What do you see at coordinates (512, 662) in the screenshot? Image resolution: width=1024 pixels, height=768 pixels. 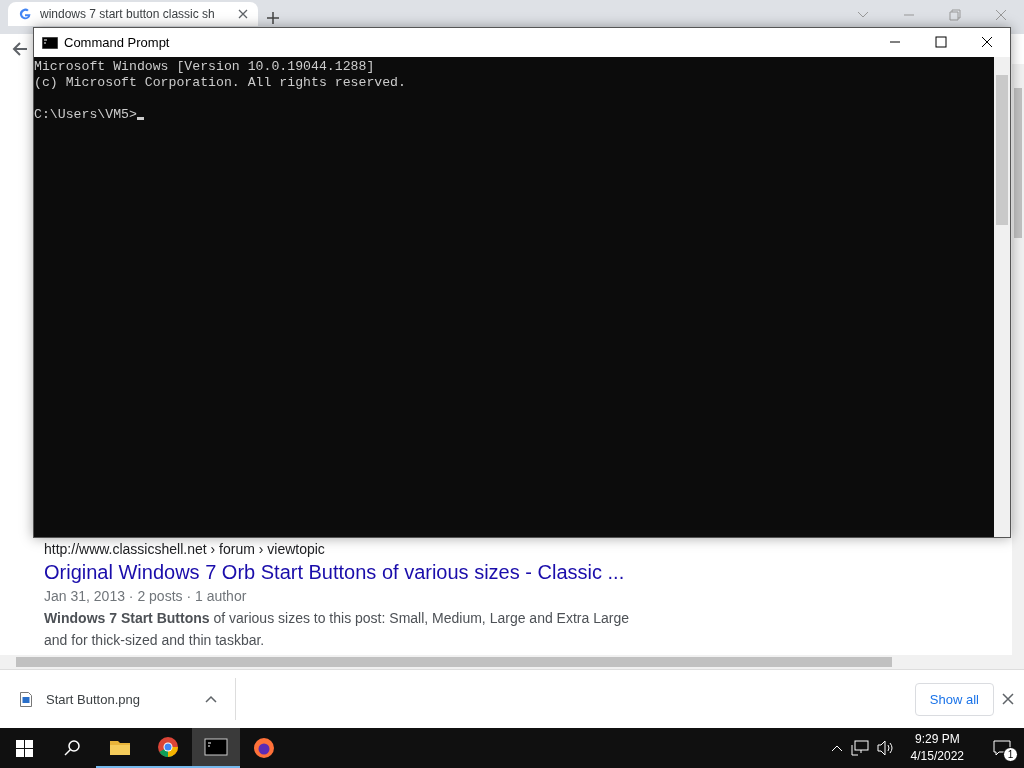 I see `horizontal-scrollbar` at bounding box center [512, 662].